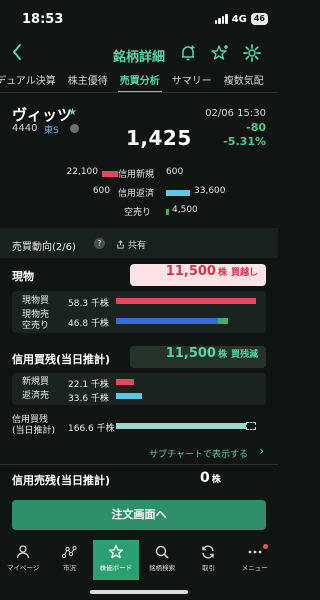 The height and width of the screenshot is (600, 320). Describe the element at coordinates (74, 128) in the screenshot. I see `chevron-down-icon` at that location.